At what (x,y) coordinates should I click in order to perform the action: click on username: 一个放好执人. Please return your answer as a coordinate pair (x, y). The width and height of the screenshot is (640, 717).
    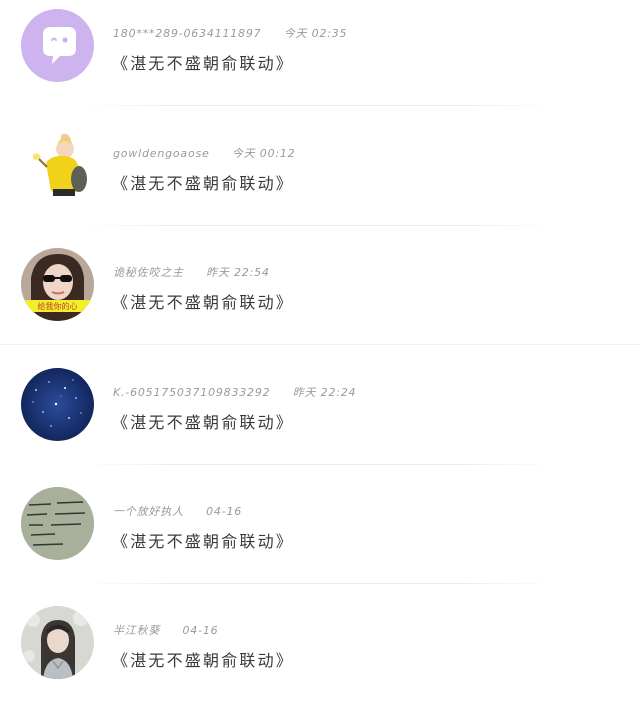
    Looking at the image, I should click on (148, 511).